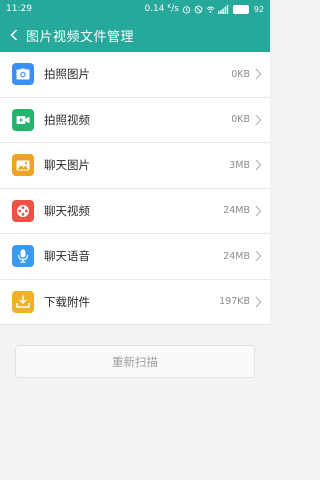 Image resolution: width=320 pixels, height=480 pixels. I want to click on back-button, so click(14, 35).